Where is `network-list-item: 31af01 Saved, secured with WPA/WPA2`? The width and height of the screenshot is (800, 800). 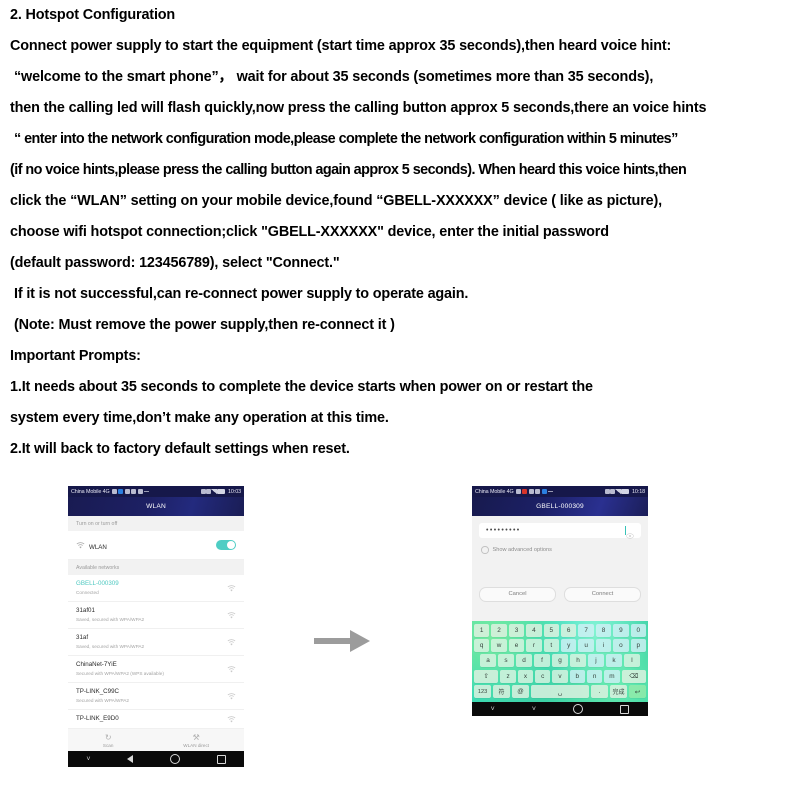 network-list-item: 31af01 Saved, secured with WPA/WPA2 is located at coordinates (156, 615).